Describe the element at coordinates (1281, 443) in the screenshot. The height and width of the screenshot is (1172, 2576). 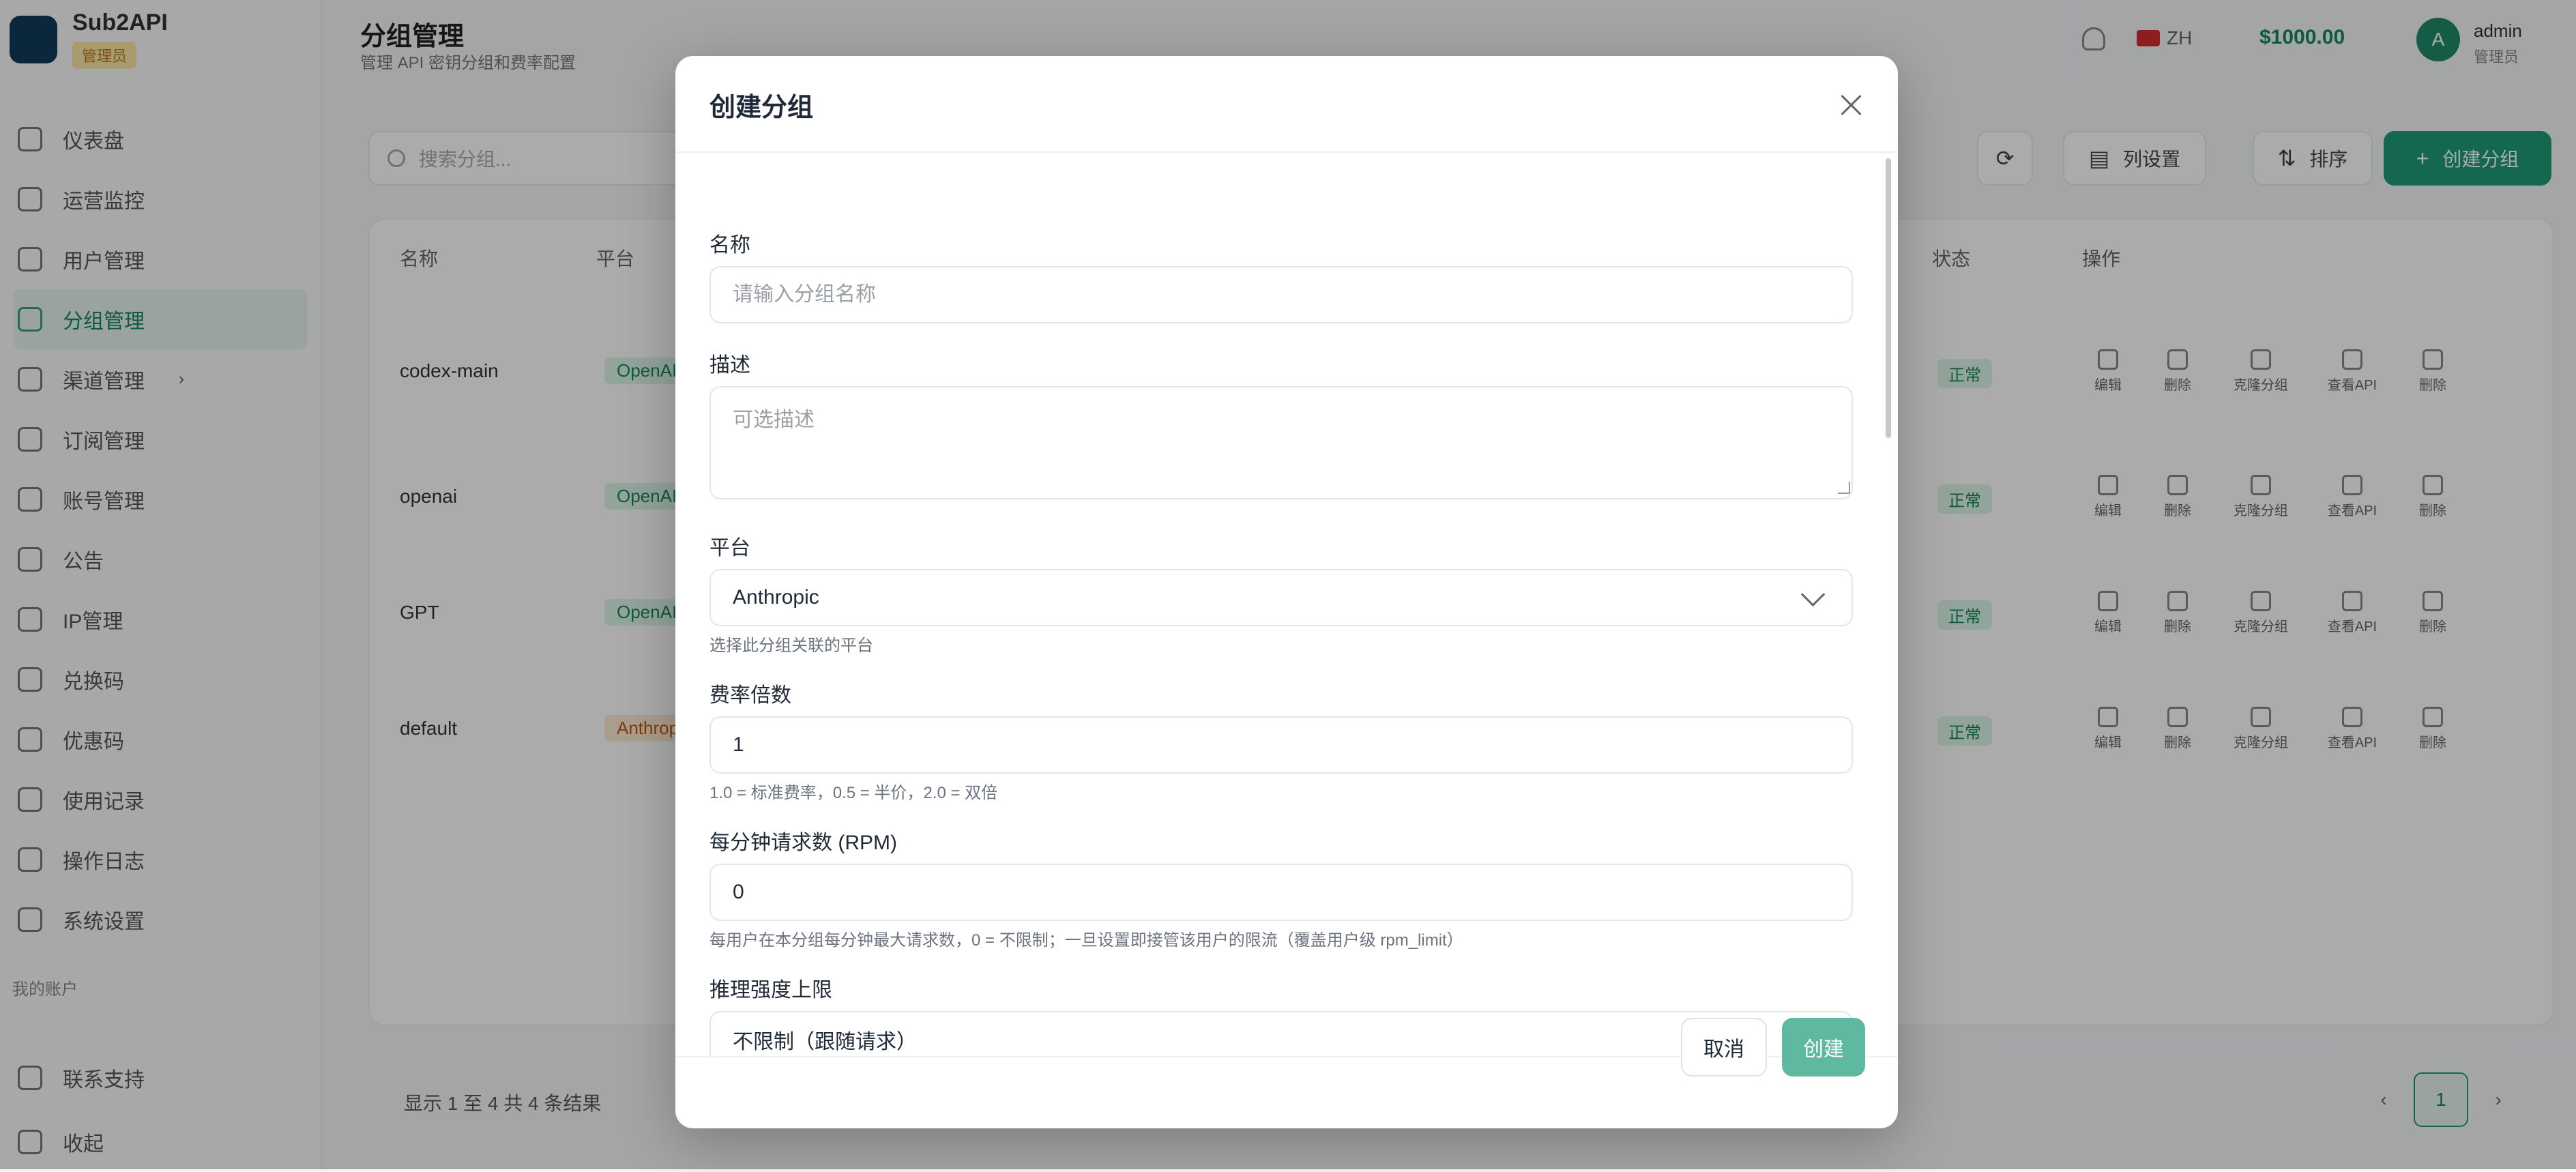
I see `description-textarea` at that location.